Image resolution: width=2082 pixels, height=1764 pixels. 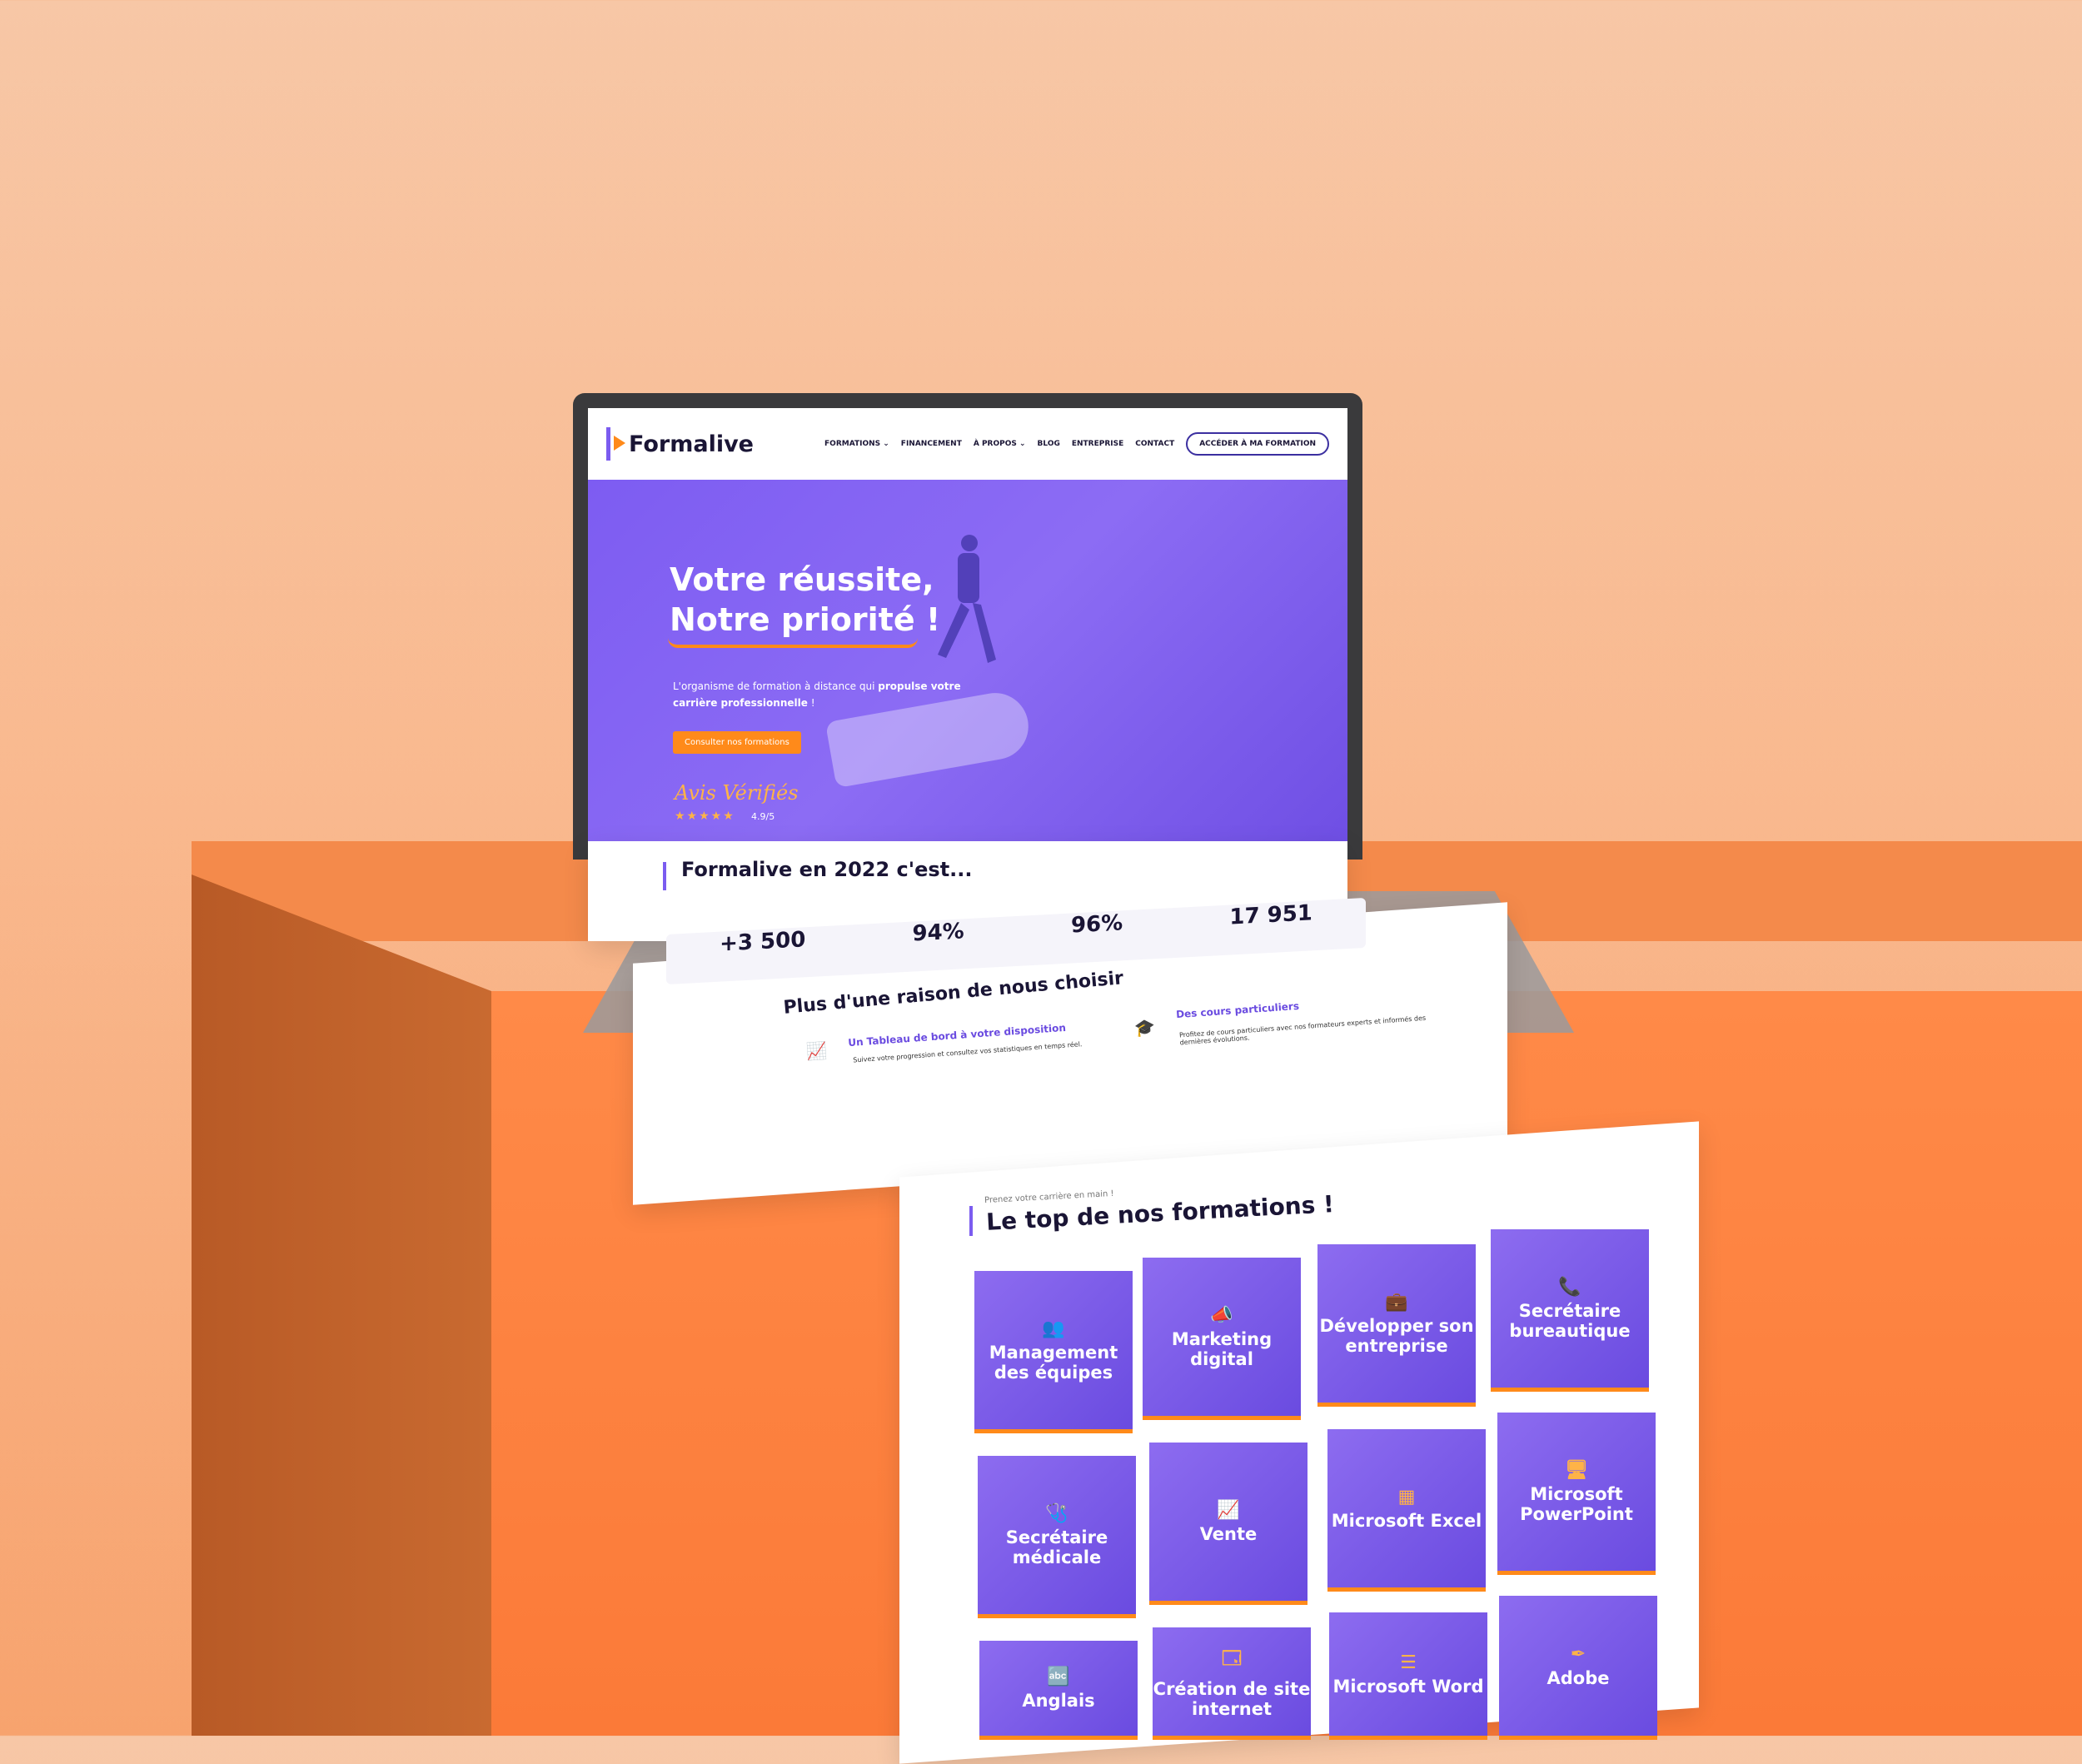 What do you see at coordinates (737, 793) in the screenshot?
I see `avis-verifies-logo: Avis Vérifiés` at bounding box center [737, 793].